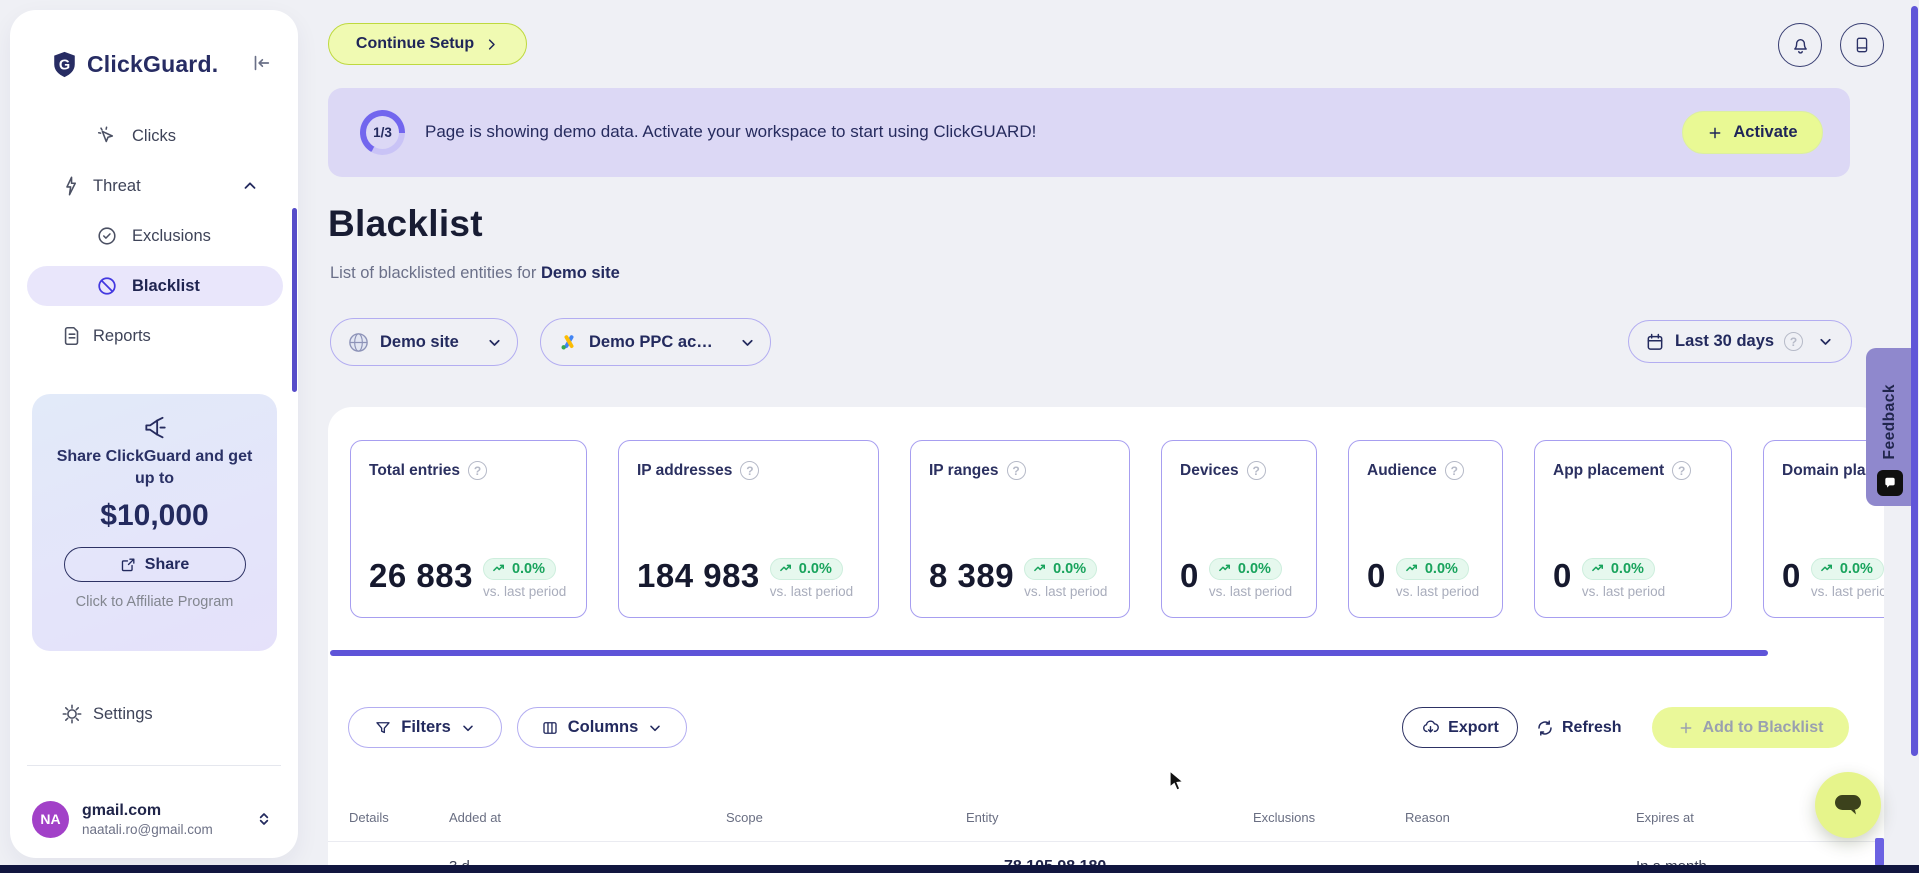 This screenshot has width=1919, height=873. Describe the element at coordinates (1609, 470) in the screenshot. I see `stat-label: App placement` at that location.